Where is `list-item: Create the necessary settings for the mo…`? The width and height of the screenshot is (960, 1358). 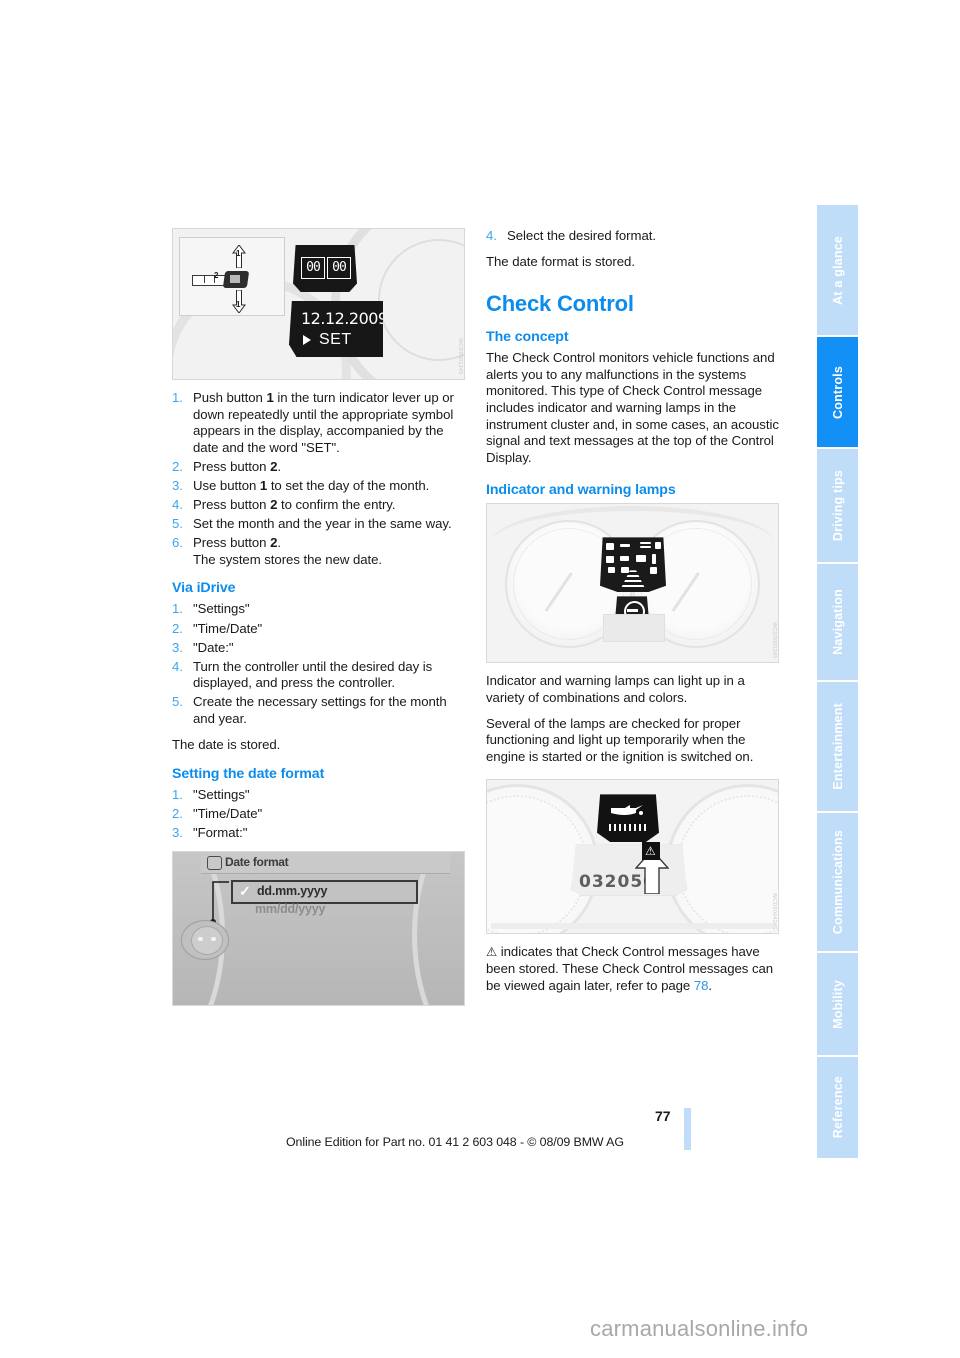 list-item: Create the necessary settings for the mo… is located at coordinates (309, 710).